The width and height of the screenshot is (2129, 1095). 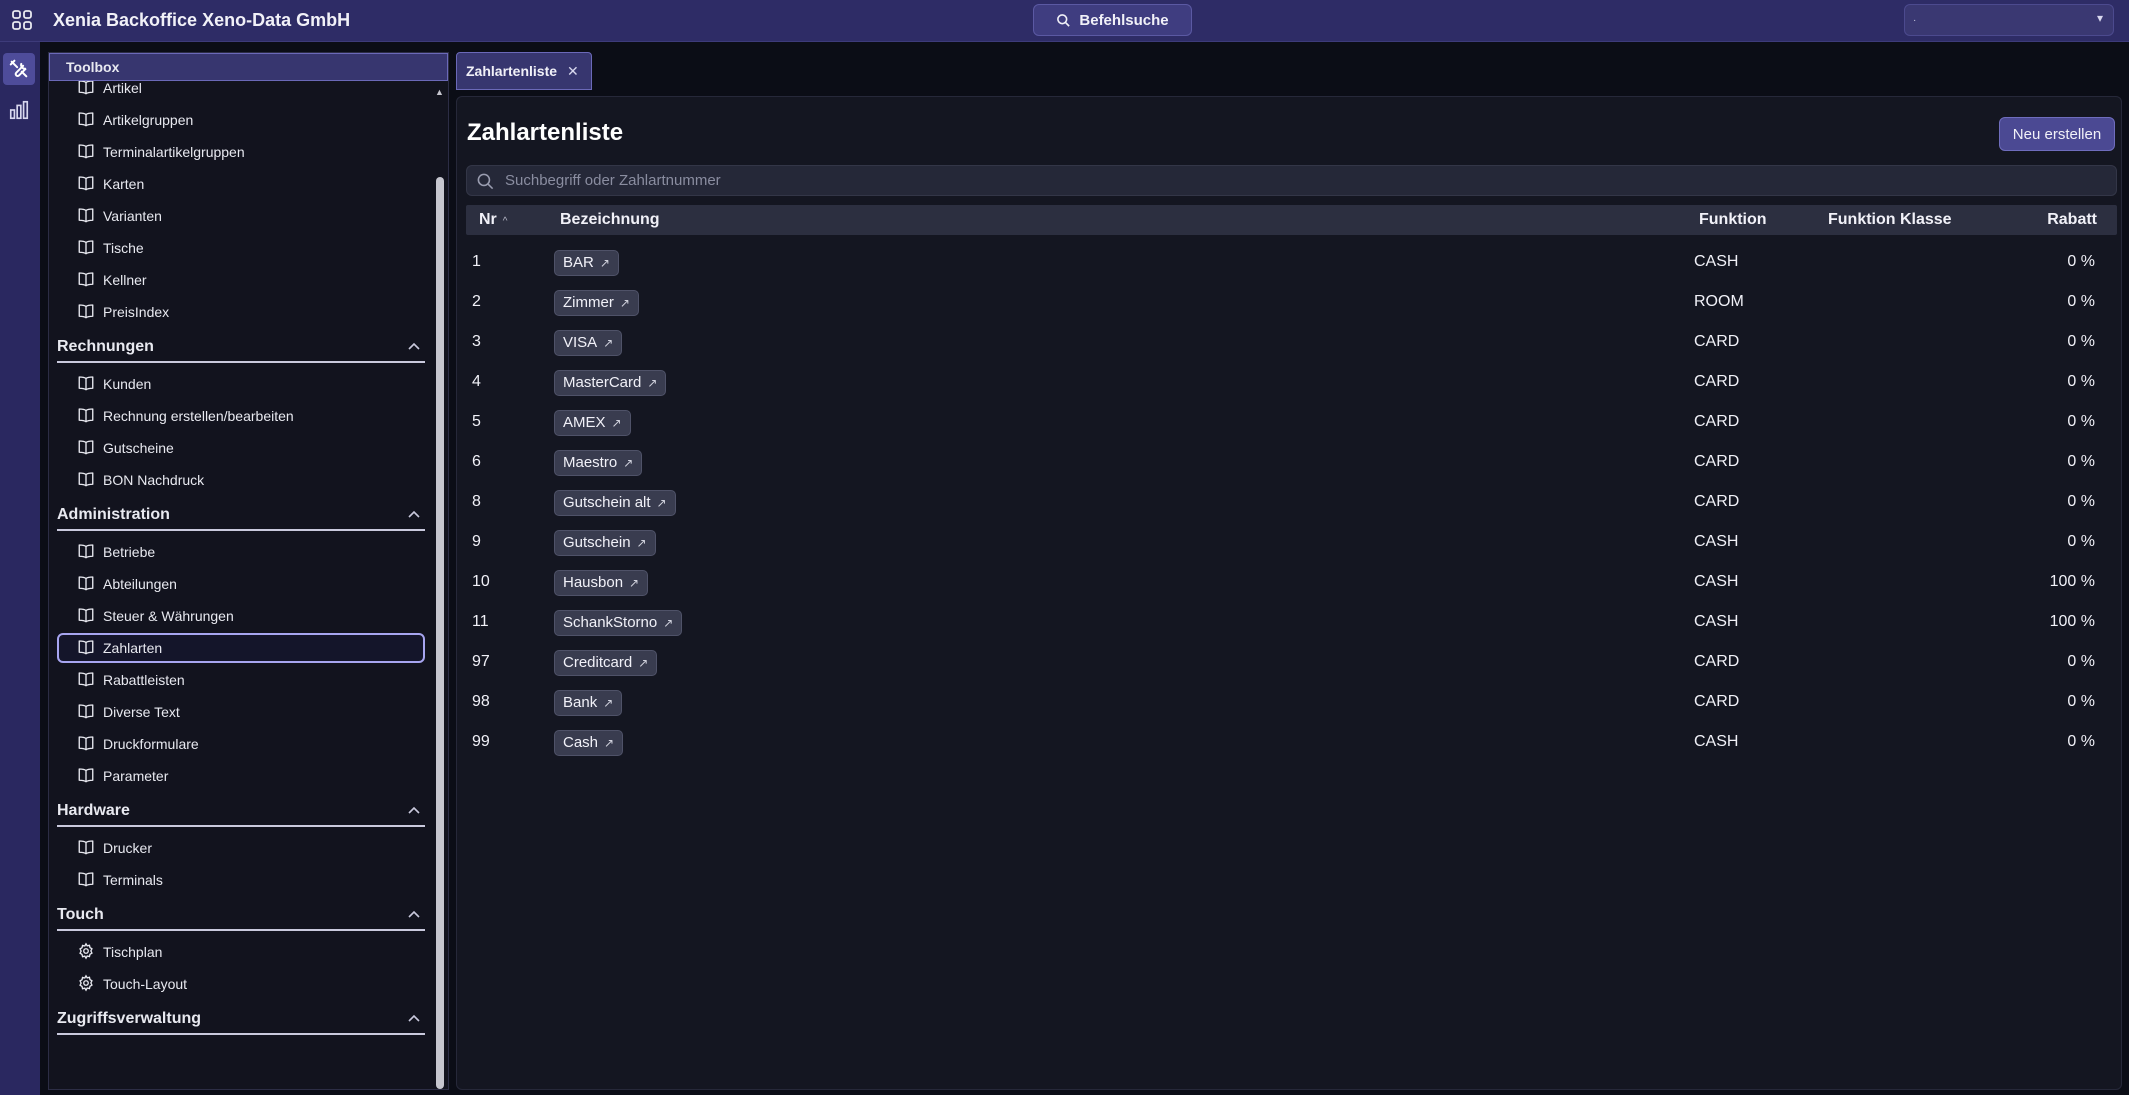 I want to click on sidebar-item-parameter: Parameter, so click(x=241, y=776).